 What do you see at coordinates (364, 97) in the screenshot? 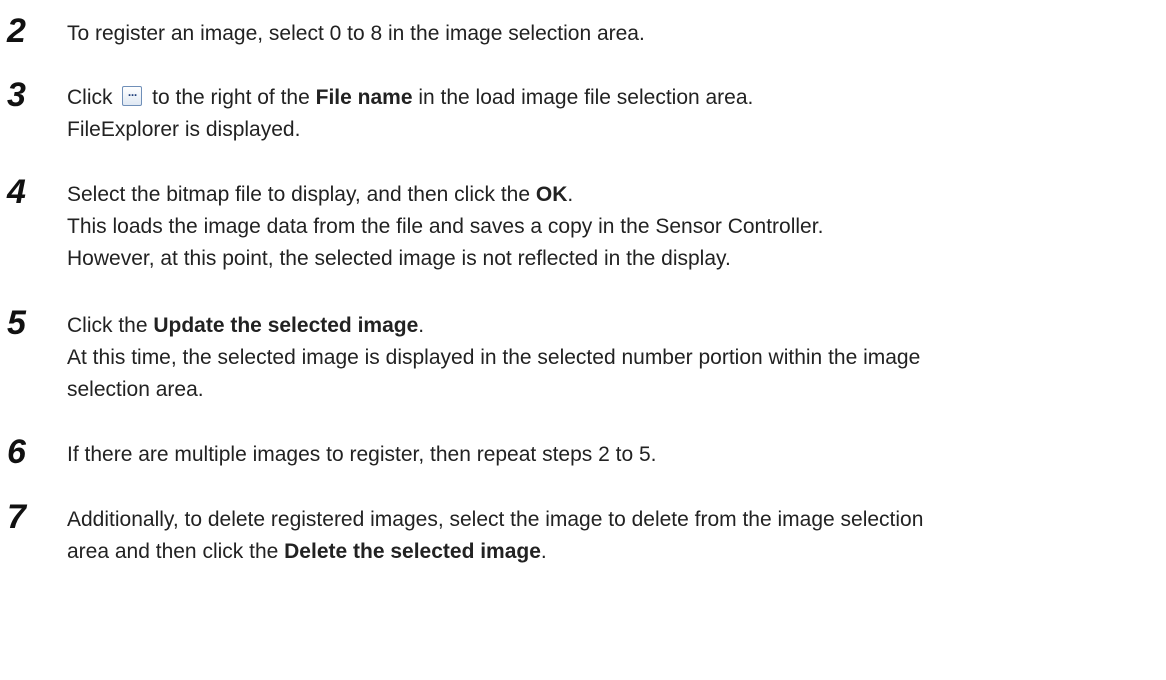
I see `ui-label-file-name: File name` at bounding box center [364, 97].